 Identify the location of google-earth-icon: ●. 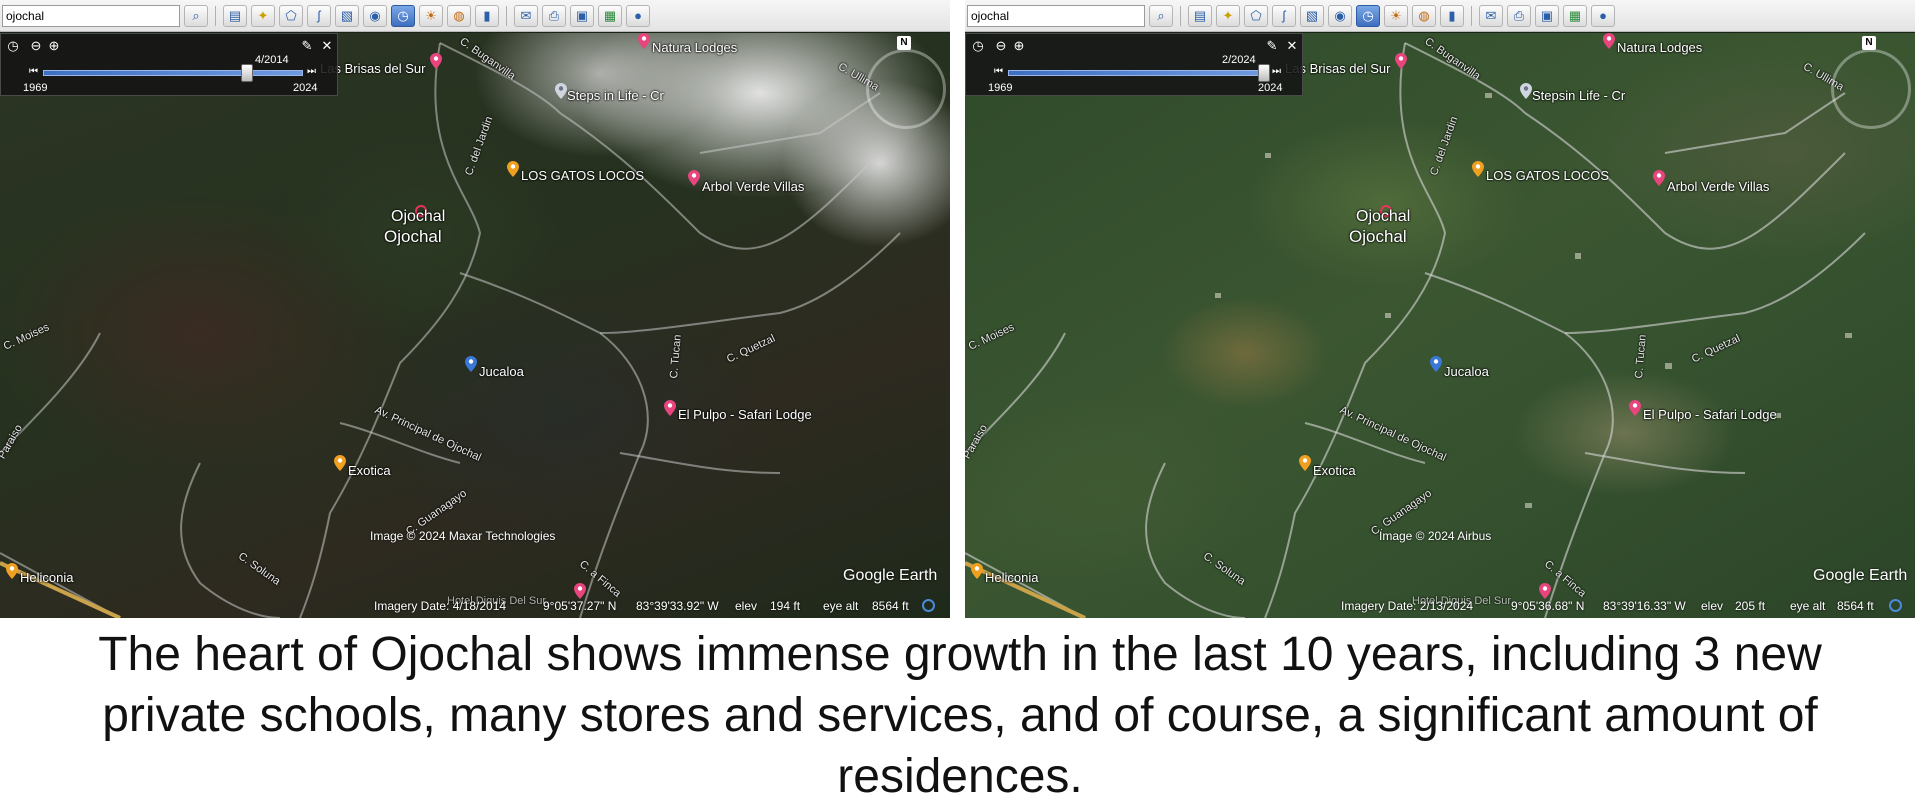
(1603, 15).